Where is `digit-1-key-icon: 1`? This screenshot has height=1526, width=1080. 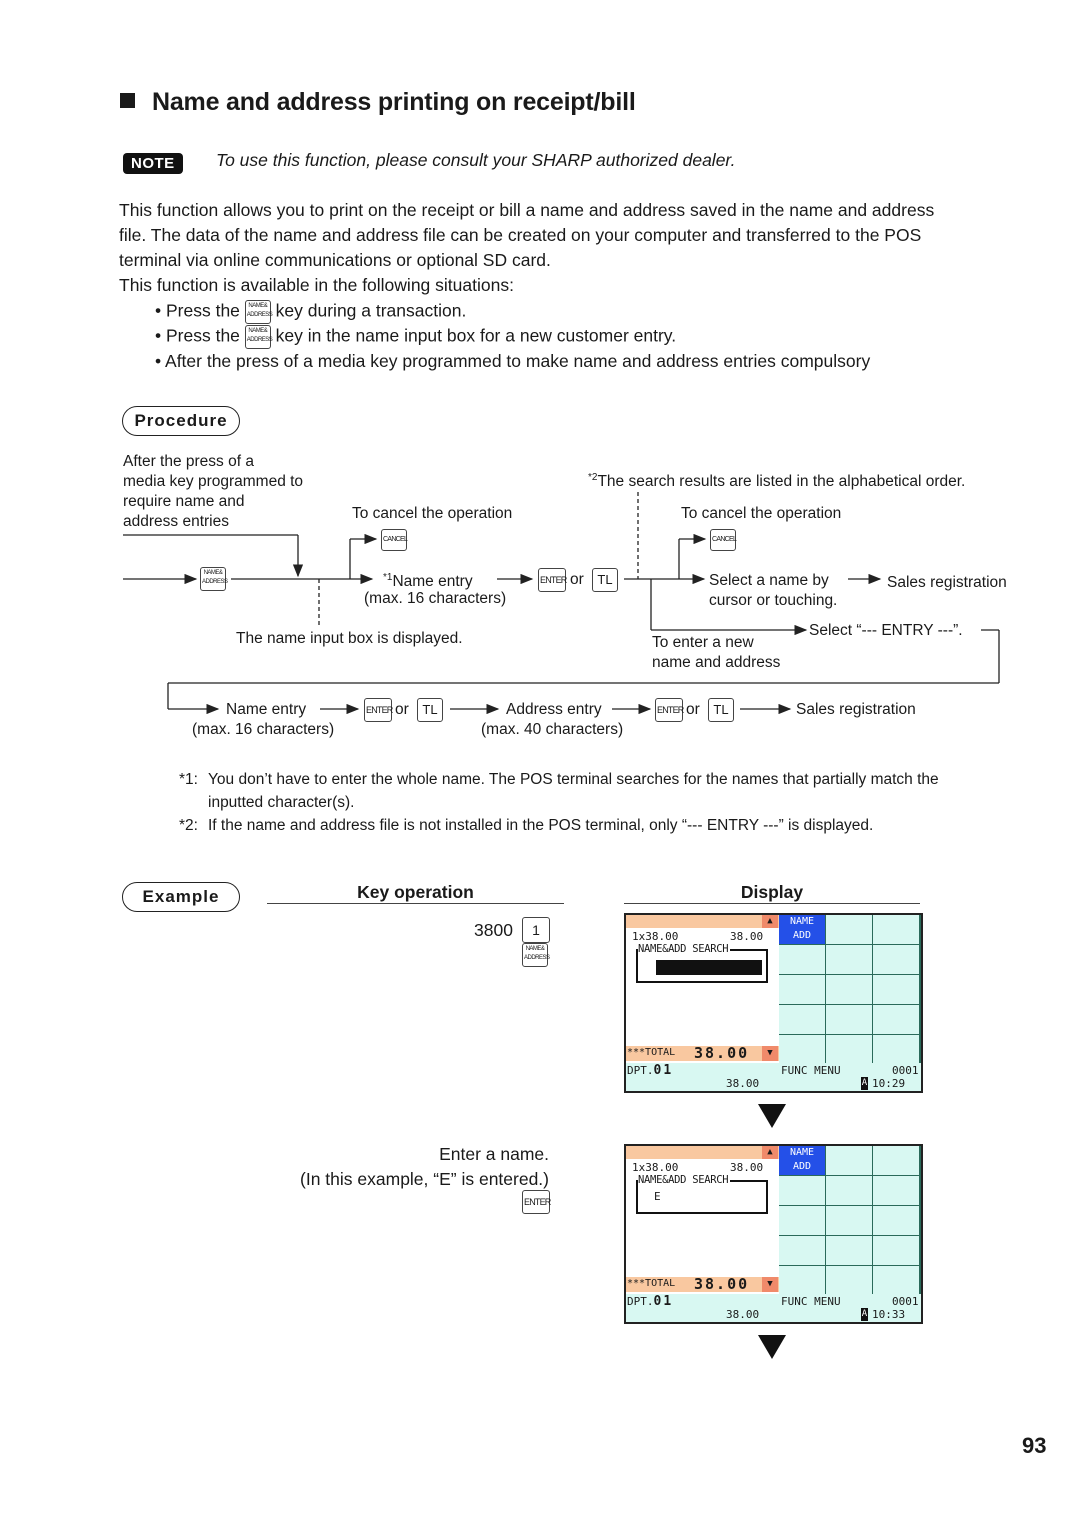 digit-1-key-icon: 1 is located at coordinates (536, 930).